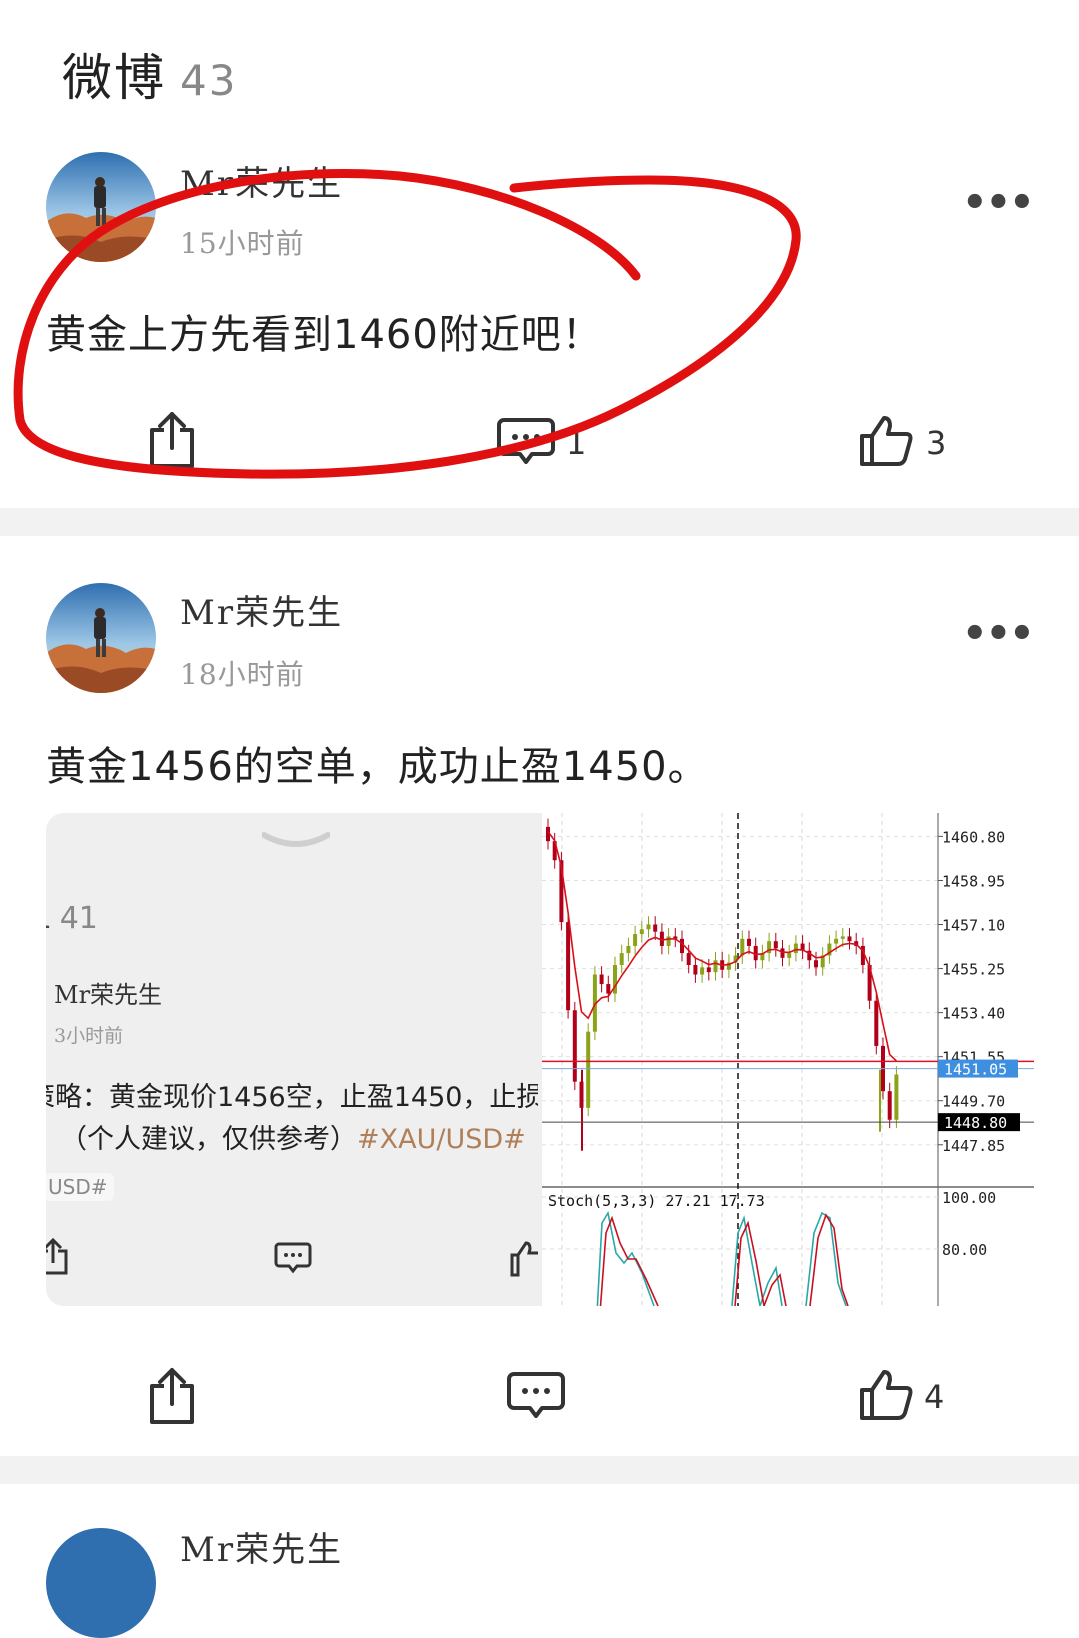  Describe the element at coordinates (536, 1395) in the screenshot. I see `comment-icon` at that location.